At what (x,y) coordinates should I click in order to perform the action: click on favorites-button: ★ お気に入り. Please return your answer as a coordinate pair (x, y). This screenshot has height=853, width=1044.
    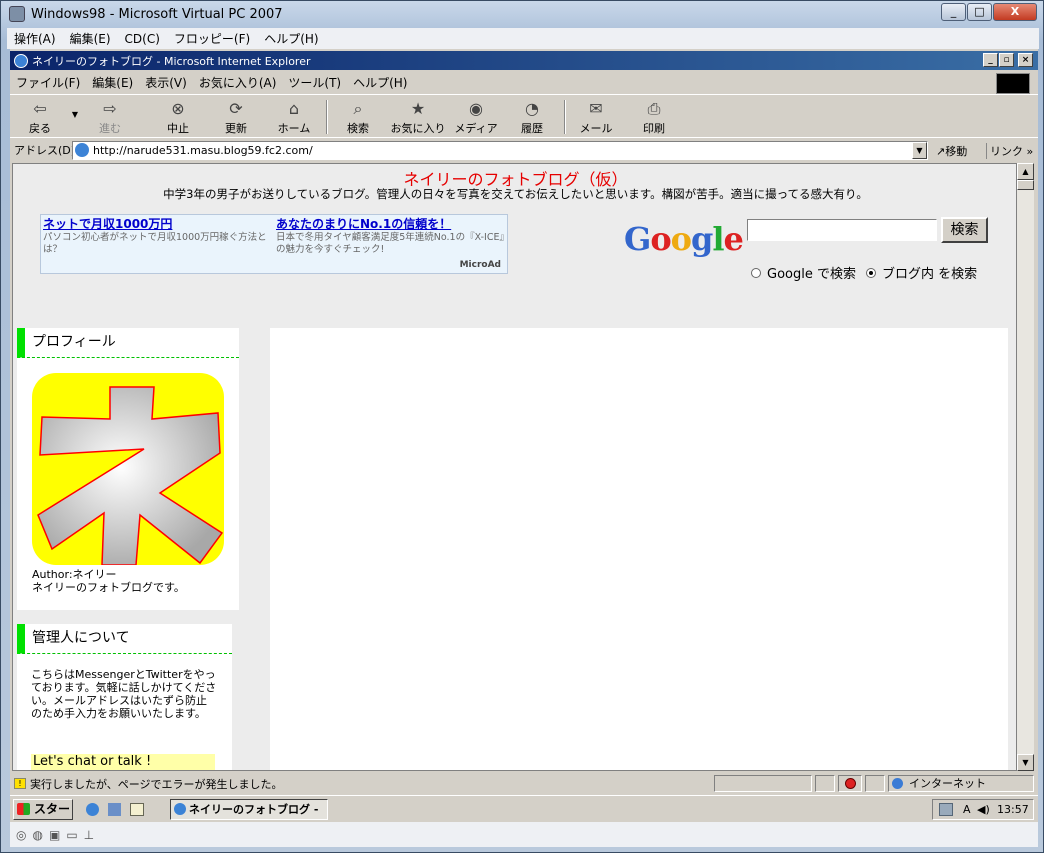
    Looking at the image, I should click on (418, 117).